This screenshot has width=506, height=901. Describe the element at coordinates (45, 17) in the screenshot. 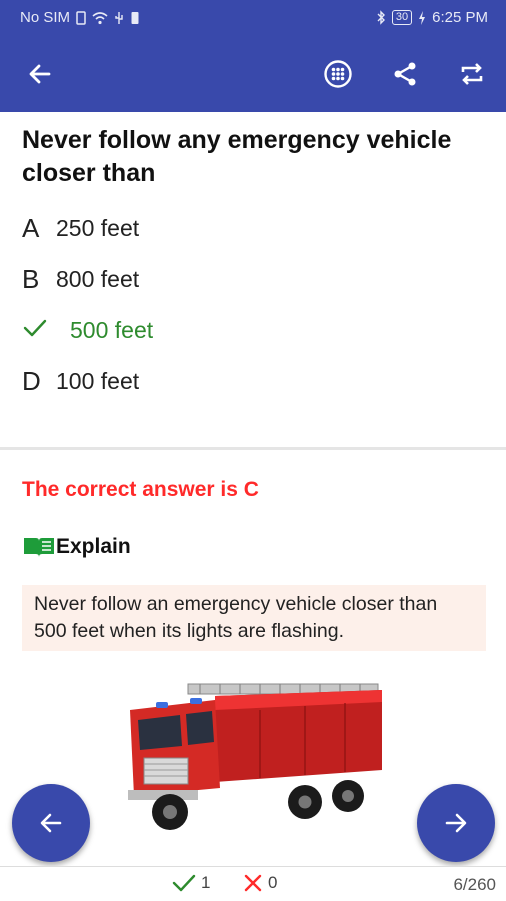

I see `carrier-label: No SIM` at that location.